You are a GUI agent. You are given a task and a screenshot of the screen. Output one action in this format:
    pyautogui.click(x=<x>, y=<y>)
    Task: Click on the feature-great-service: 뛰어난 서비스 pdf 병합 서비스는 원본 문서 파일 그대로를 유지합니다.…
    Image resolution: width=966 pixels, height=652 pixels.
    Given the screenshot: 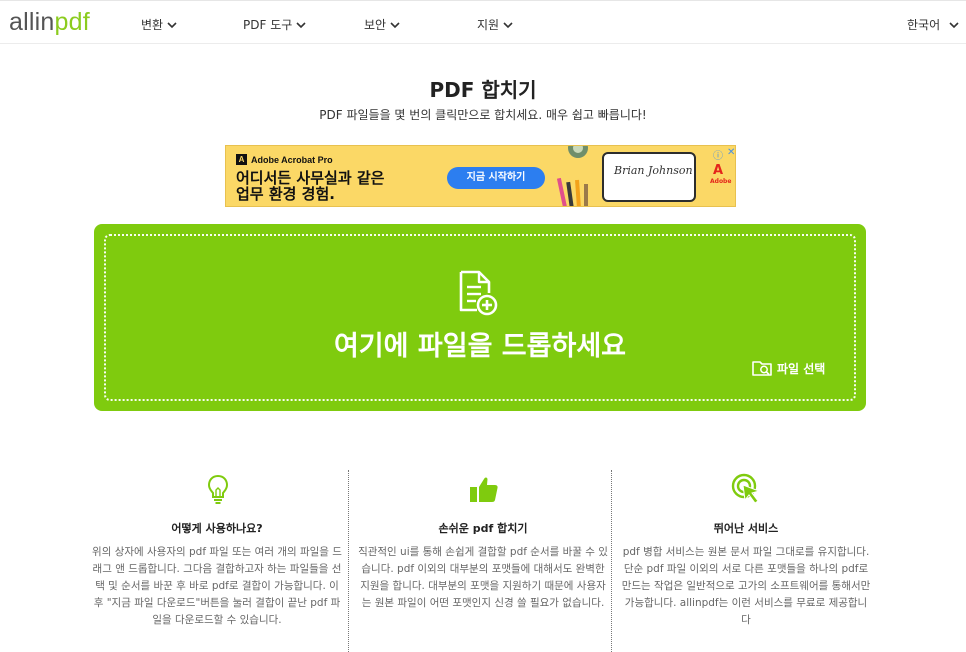 What is the action you would take?
    pyautogui.click(x=746, y=561)
    